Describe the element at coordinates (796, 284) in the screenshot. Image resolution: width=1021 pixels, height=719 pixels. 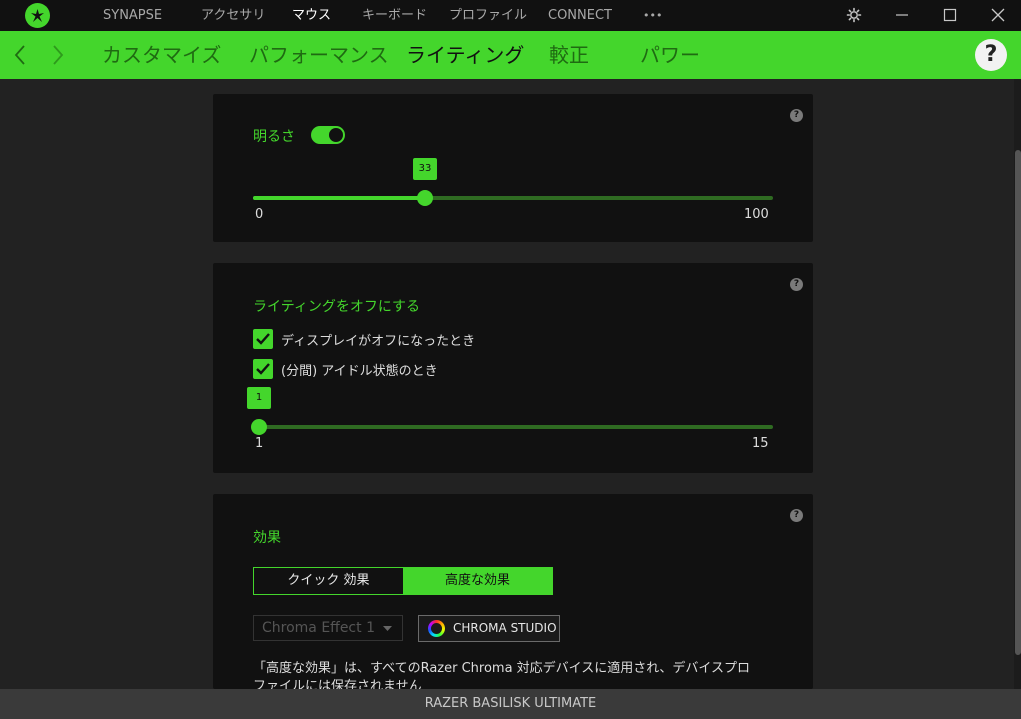
I see `lighting-off-help-icon: ?` at that location.